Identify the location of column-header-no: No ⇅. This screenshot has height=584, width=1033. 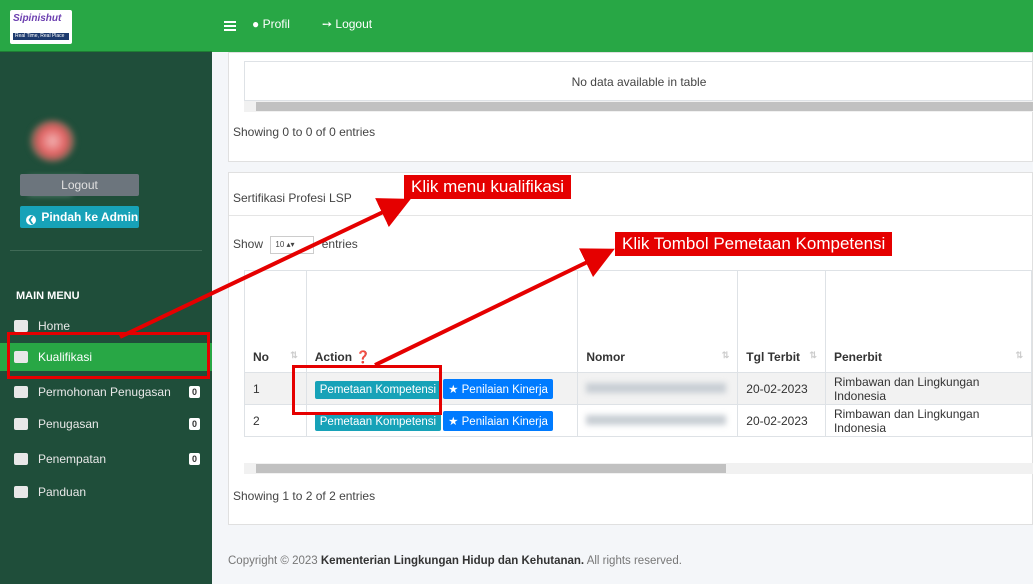
(275, 321).